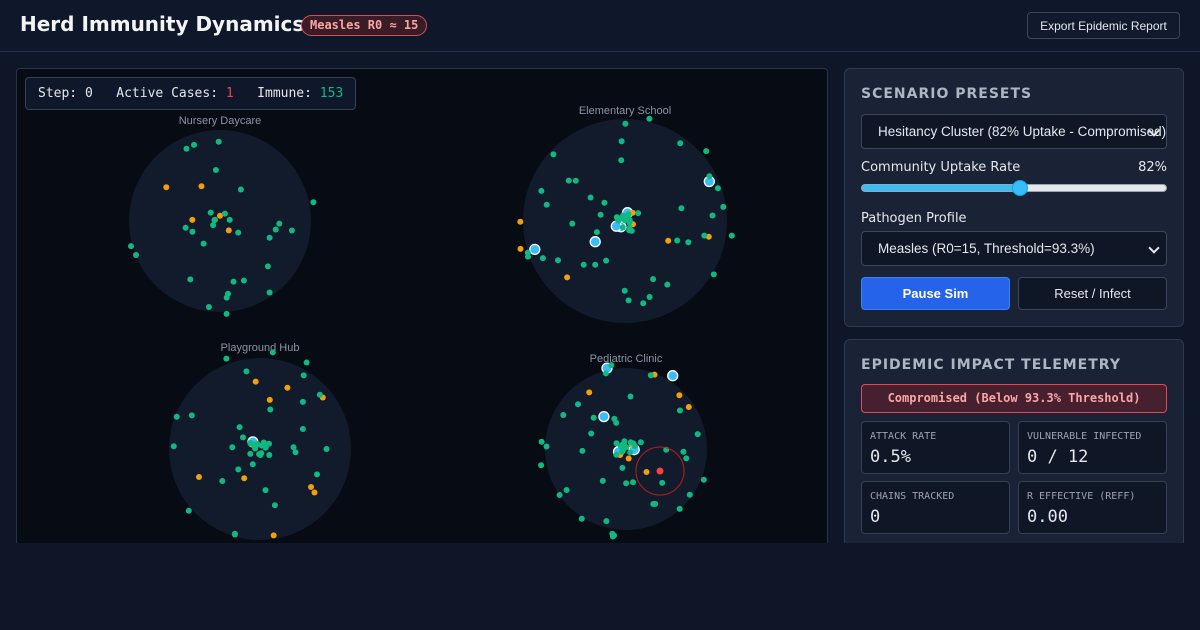 The image size is (1200, 630). What do you see at coordinates (1092, 293) in the screenshot?
I see `reset-infect-button: Reset / Infect` at bounding box center [1092, 293].